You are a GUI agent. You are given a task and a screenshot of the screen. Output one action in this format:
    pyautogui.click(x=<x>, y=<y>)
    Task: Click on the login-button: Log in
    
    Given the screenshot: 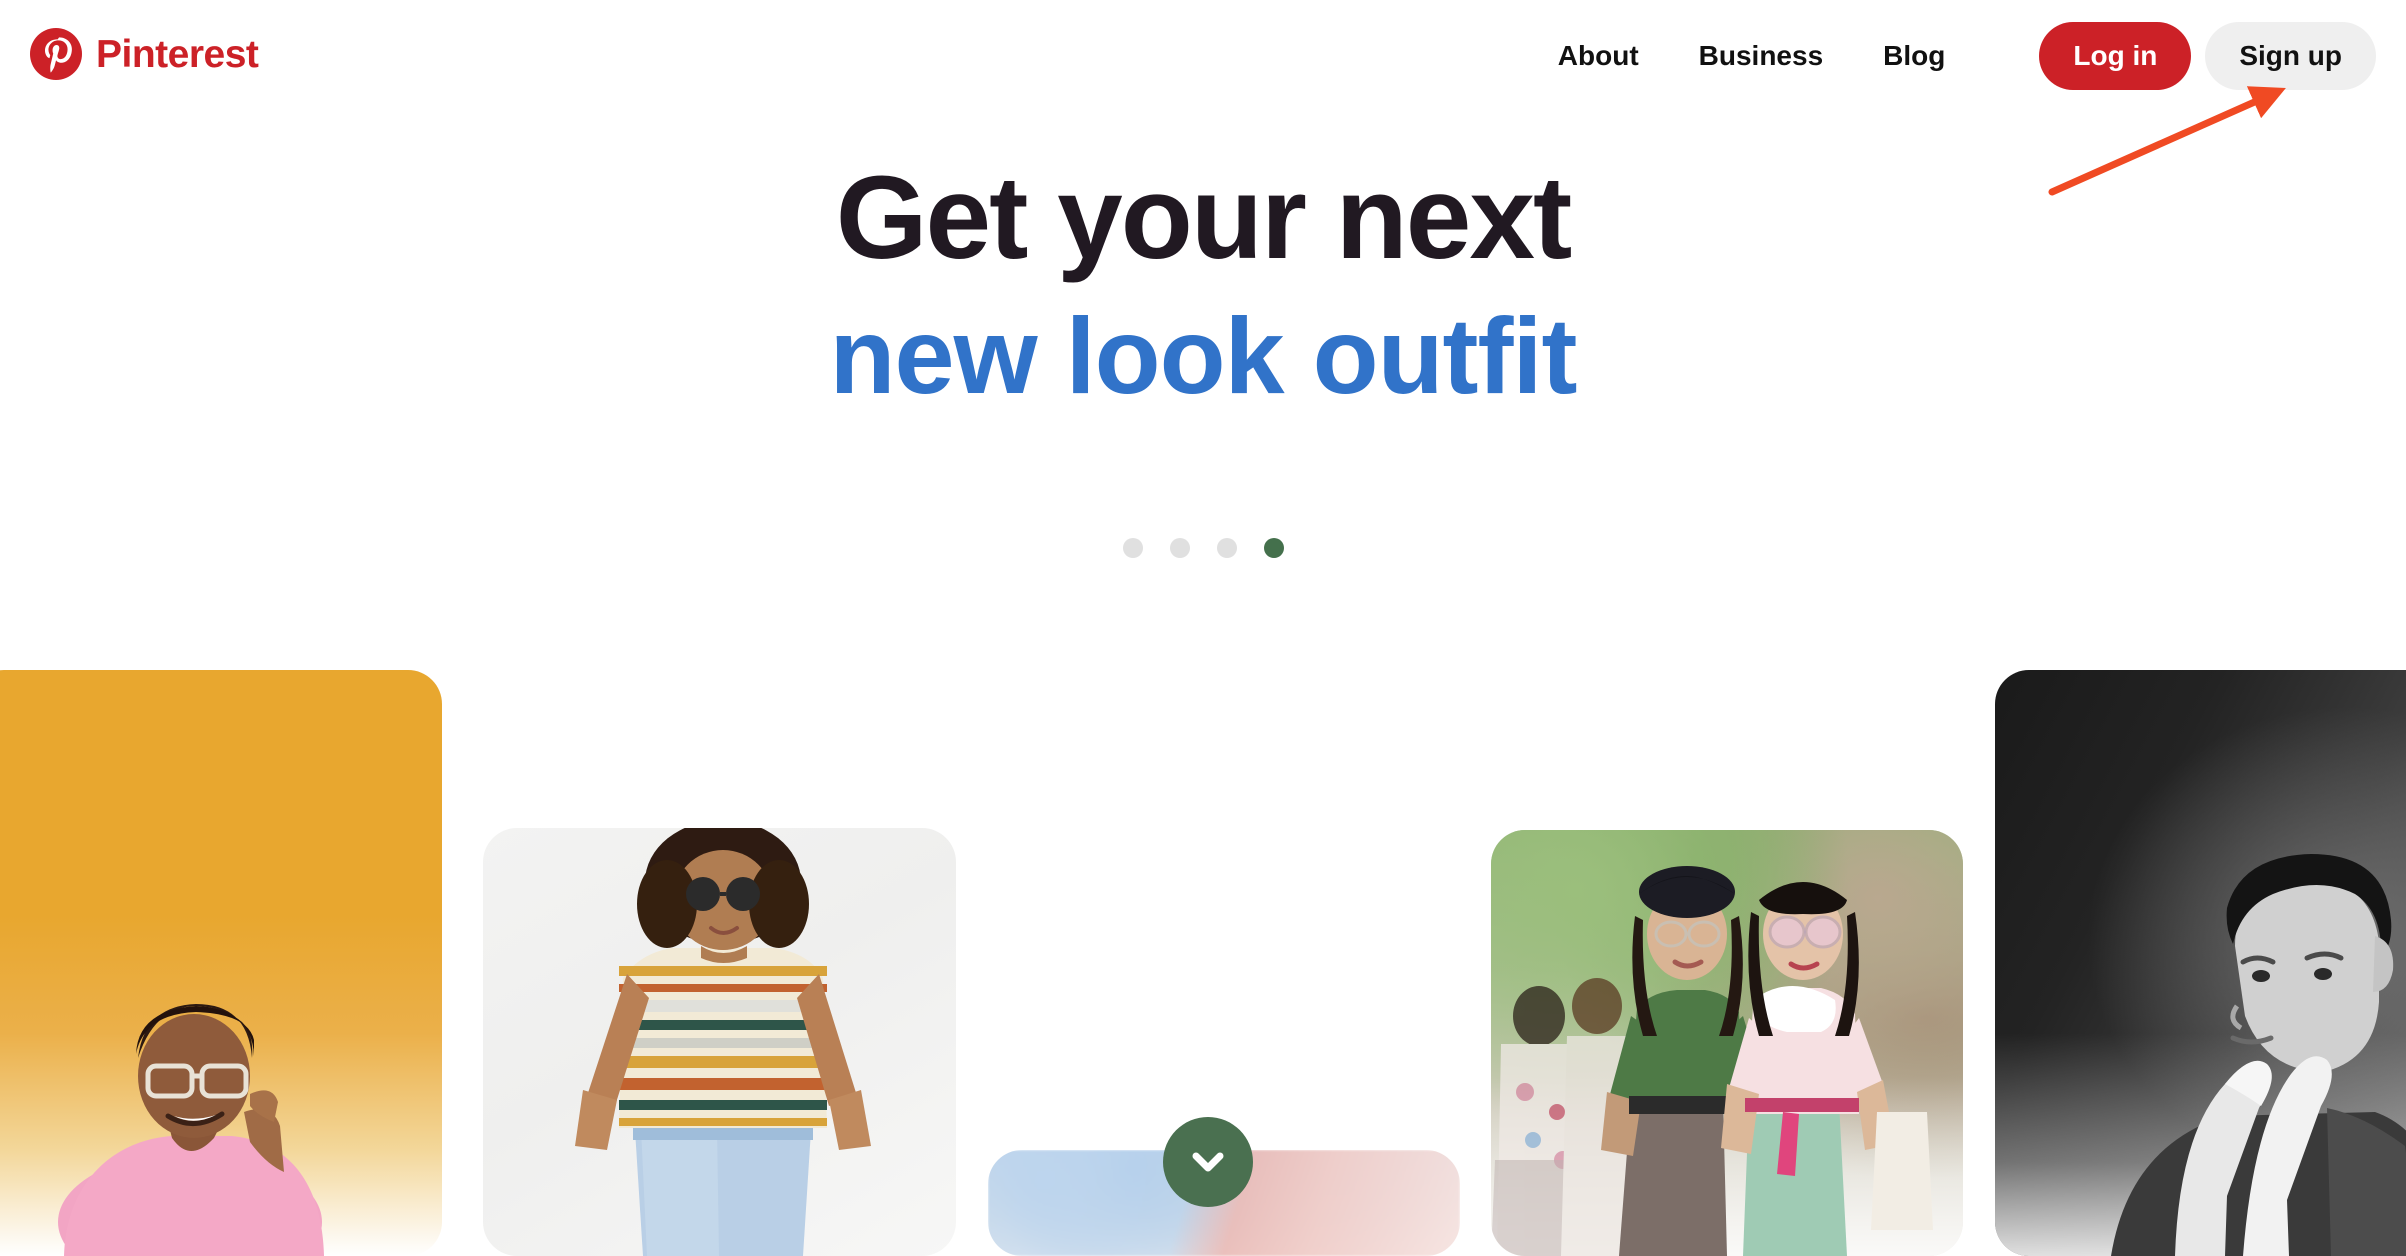 What is the action you would take?
    pyautogui.click(x=2115, y=56)
    